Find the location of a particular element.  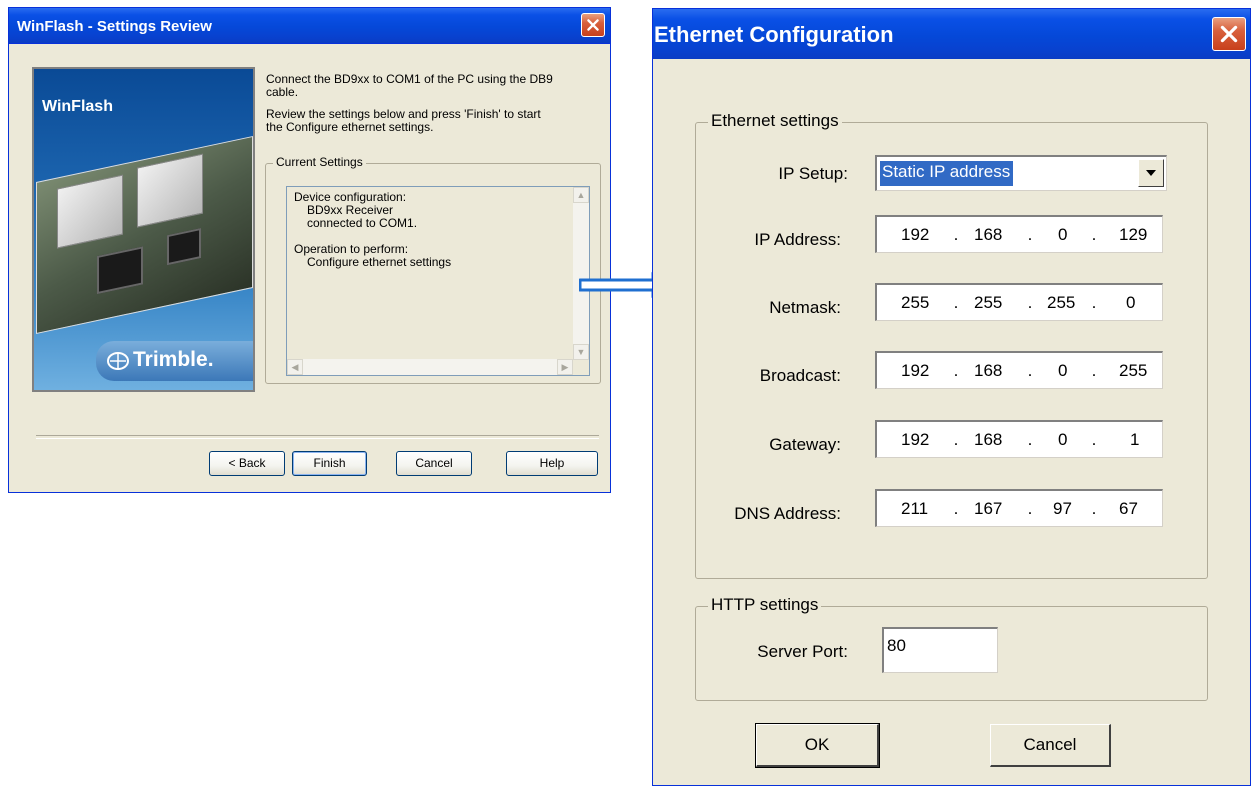

ok-button: OK is located at coordinates (817, 745).